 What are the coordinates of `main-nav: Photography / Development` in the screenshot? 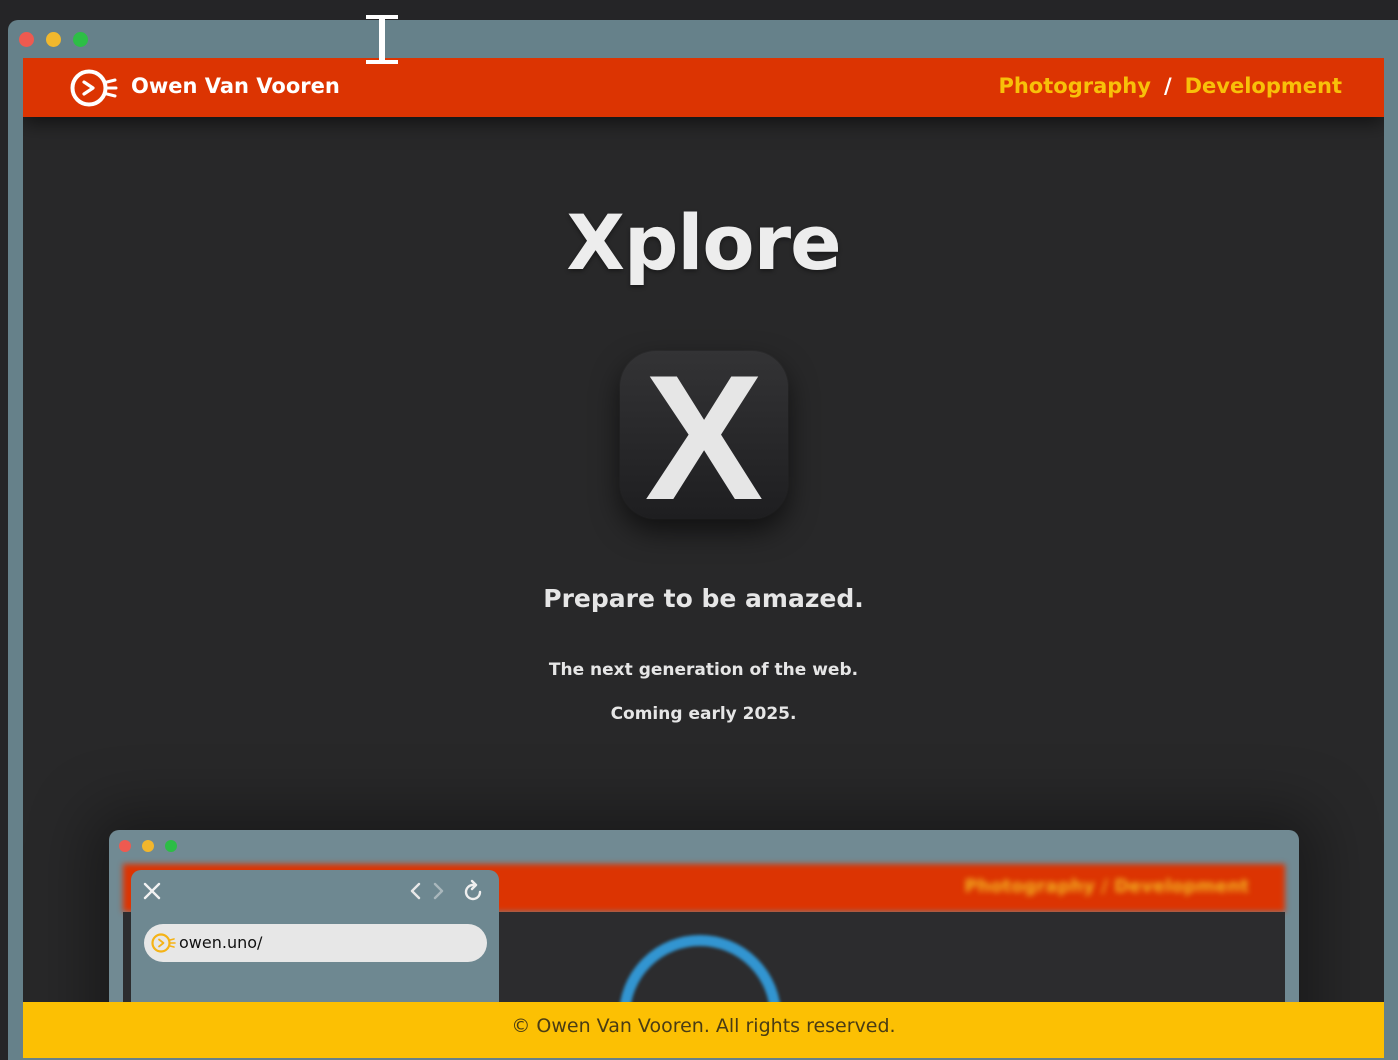 It's located at (1170, 86).